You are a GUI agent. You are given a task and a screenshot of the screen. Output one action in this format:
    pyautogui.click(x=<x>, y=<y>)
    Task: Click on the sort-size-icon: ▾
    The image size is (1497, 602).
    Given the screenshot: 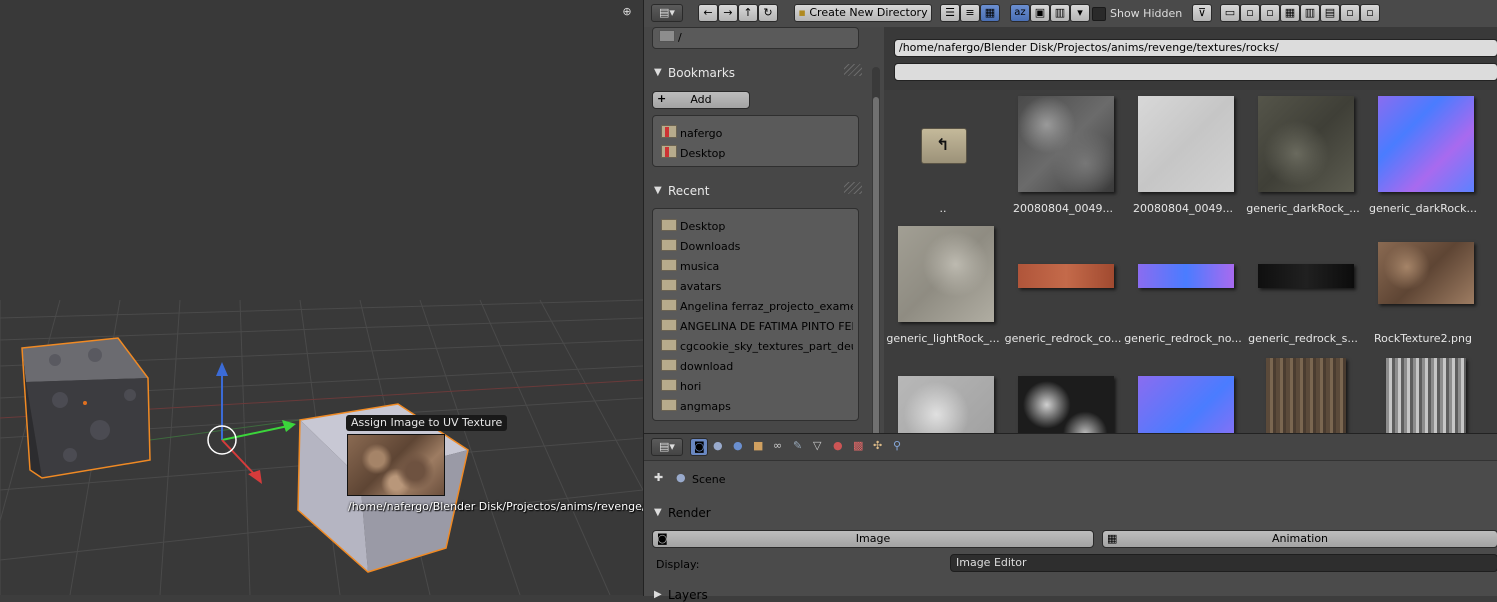 What is the action you would take?
    pyautogui.click(x=1080, y=12)
    